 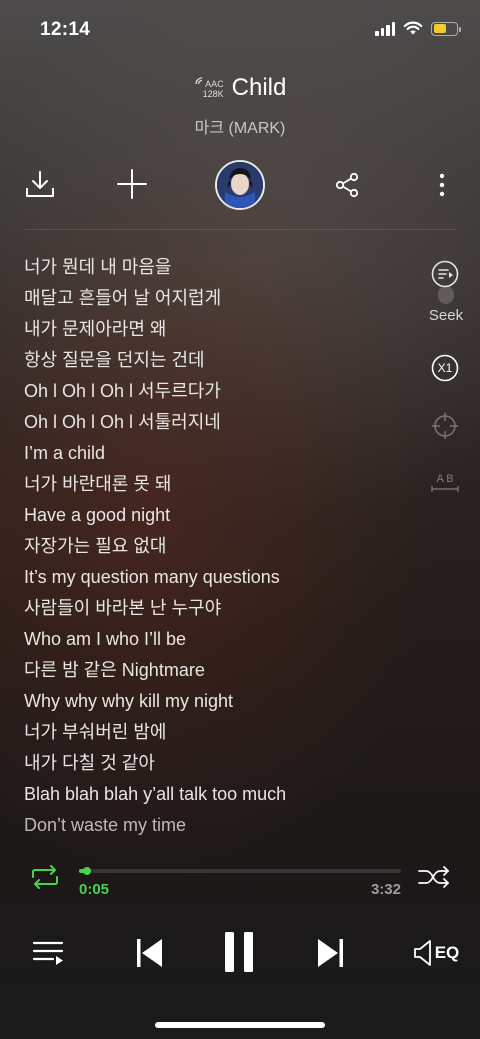 I want to click on elapsed-time: 0:05, so click(x=94, y=889).